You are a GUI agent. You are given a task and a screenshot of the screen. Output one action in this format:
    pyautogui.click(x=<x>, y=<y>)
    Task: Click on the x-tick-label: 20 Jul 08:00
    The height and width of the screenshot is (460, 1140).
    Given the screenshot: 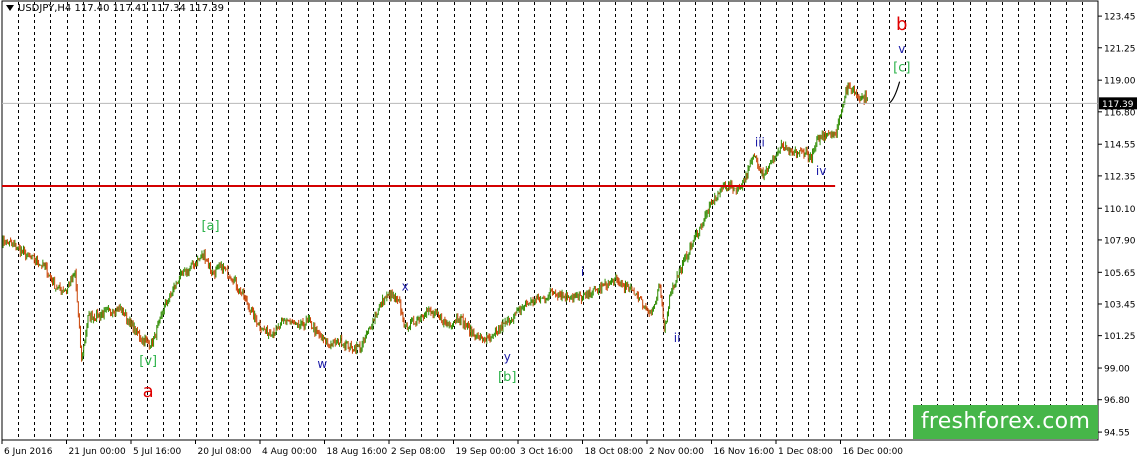 What is the action you would take?
    pyautogui.click(x=225, y=452)
    